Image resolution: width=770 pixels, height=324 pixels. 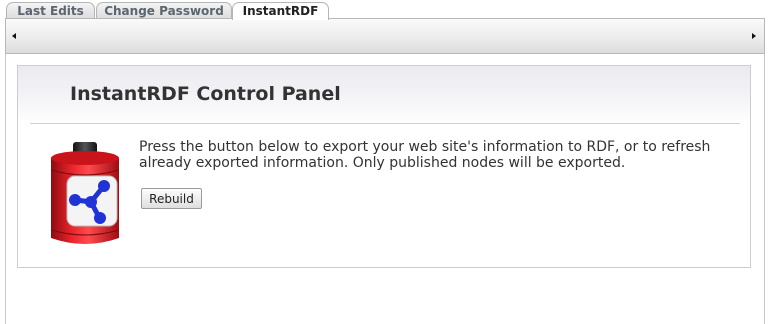 What do you see at coordinates (85, 193) in the screenshot?
I see `rdf-logo-icon` at bounding box center [85, 193].